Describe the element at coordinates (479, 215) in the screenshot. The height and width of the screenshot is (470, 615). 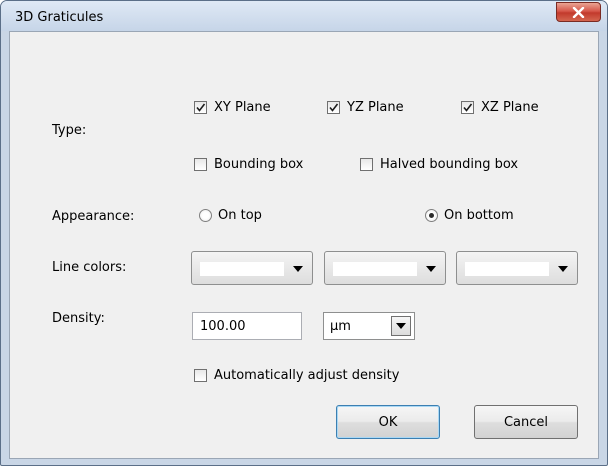
I see `on-bottom-label: On bottom` at that location.